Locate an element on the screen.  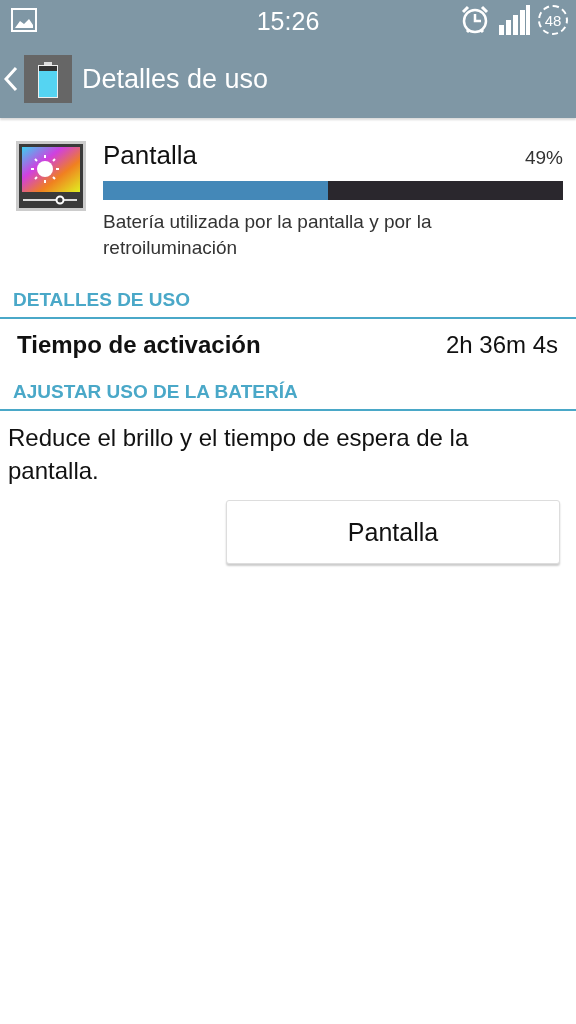
screen-button: Pantalla is located at coordinates (393, 532).